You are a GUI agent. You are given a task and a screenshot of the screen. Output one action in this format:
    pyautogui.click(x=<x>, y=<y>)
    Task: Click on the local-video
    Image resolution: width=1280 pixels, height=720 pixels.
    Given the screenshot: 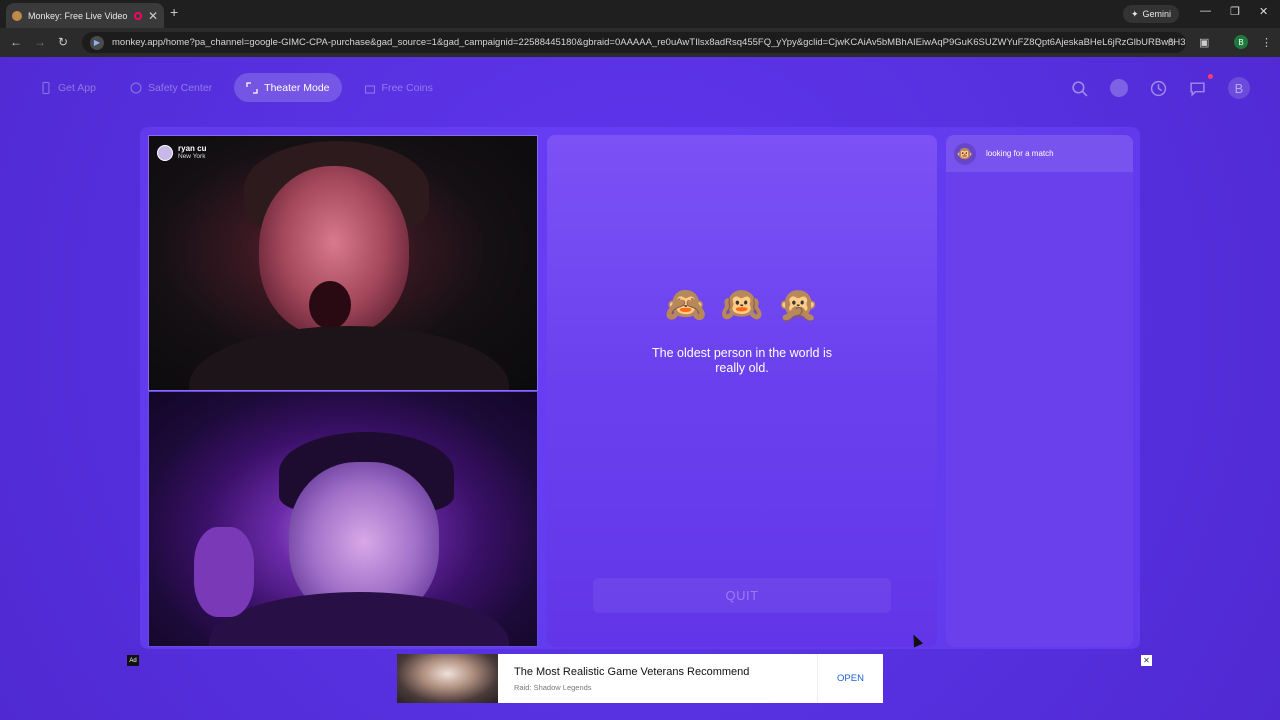 What is the action you would take?
    pyautogui.click(x=343, y=519)
    